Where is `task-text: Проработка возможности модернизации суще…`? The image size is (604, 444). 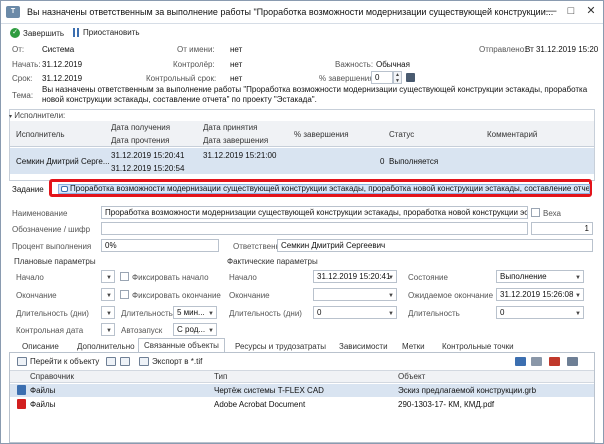
task-text: Проработка возможности модернизации суще… is located at coordinates (330, 188).